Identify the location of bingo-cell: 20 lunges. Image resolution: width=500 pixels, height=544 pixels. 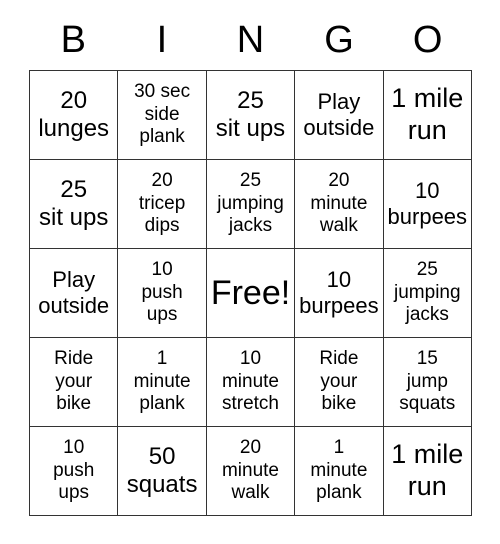
(74, 115).